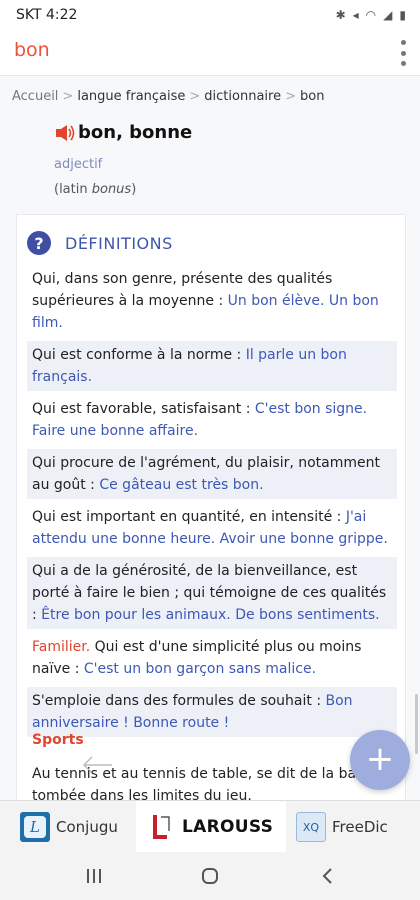 This screenshot has width=420, height=900. Describe the element at coordinates (131, 96) in the screenshot. I see `breadcrumb-langue: langue française` at that location.